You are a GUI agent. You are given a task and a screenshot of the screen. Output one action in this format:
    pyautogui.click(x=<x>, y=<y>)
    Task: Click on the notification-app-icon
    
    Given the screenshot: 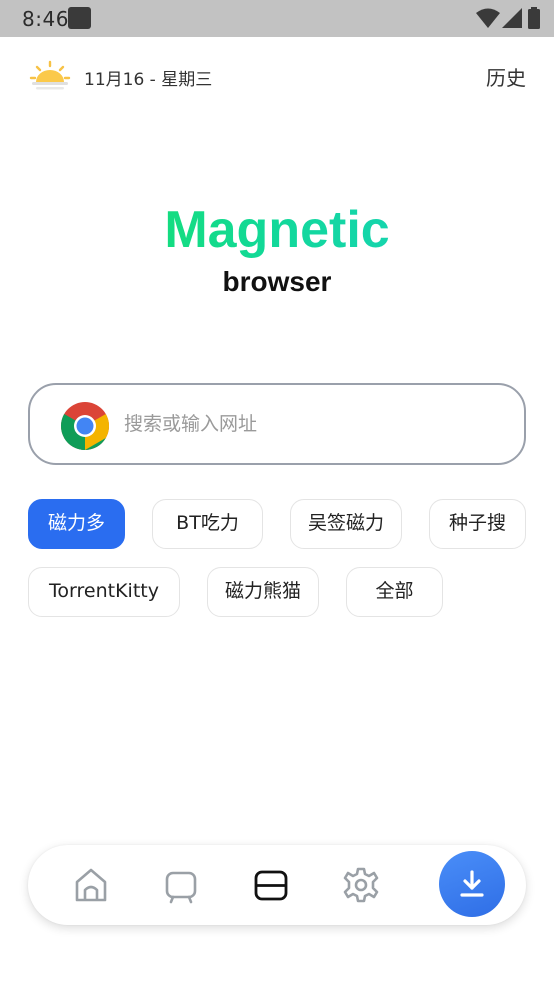 What is the action you would take?
    pyautogui.click(x=79, y=18)
    